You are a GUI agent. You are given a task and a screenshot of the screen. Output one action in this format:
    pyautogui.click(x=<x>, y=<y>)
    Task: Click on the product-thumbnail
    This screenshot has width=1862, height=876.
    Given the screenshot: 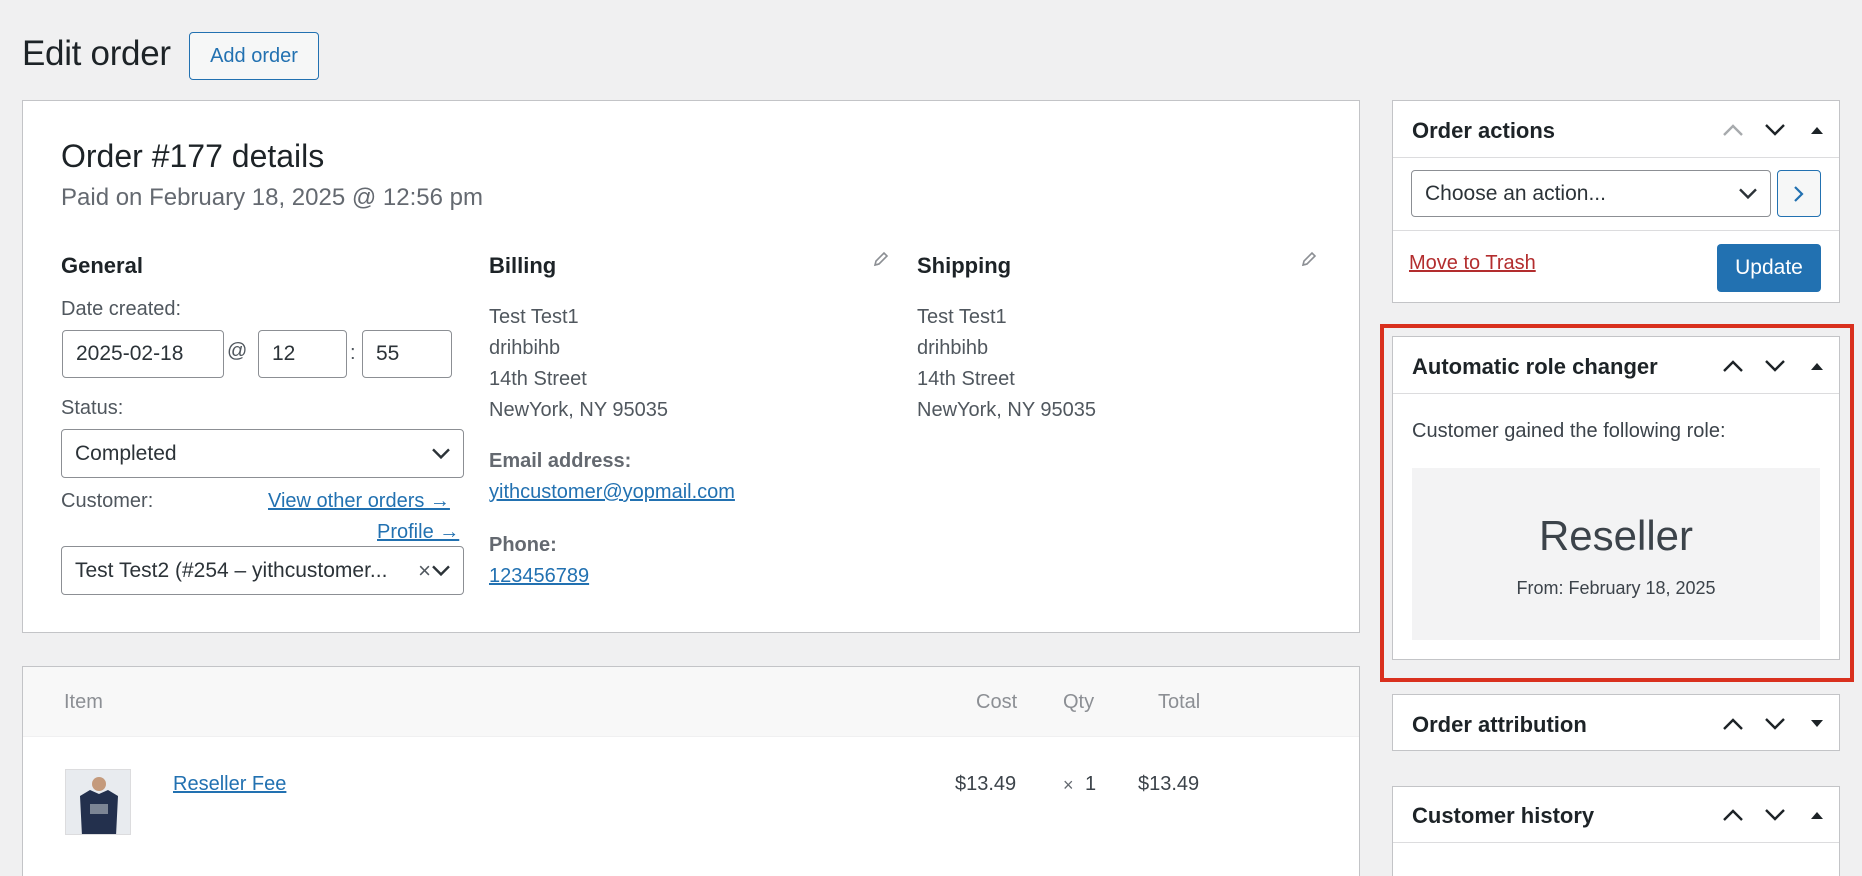 What is the action you would take?
    pyautogui.click(x=98, y=802)
    